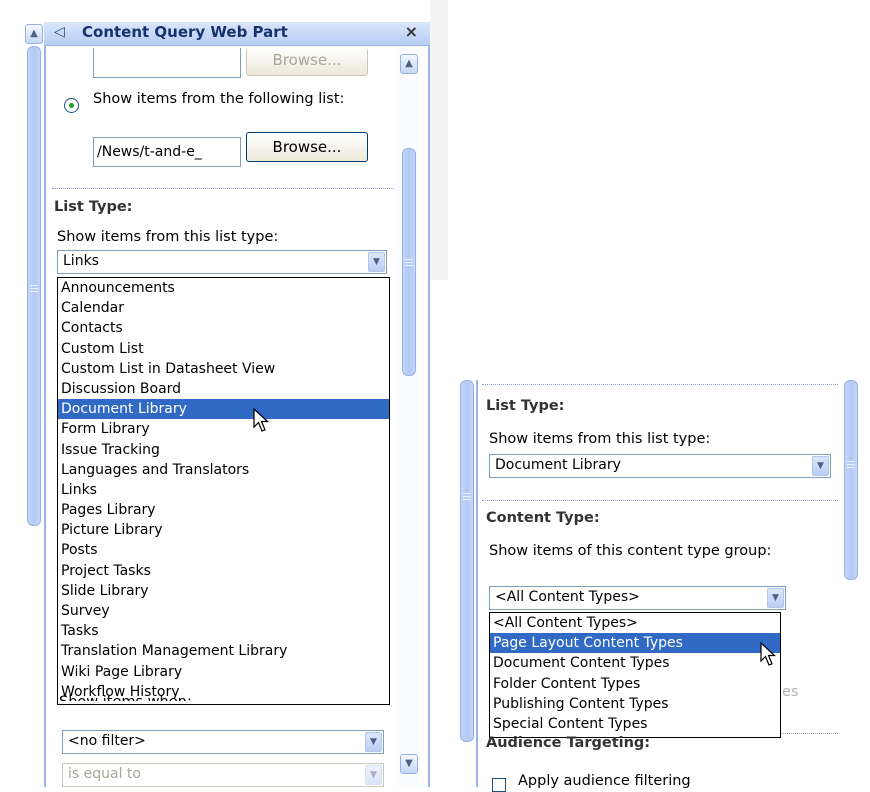 Image resolution: width=870 pixels, height=792 pixels. What do you see at coordinates (635, 663) in the screenshot?
I see `list-item: Document Content Types` at bounding box center [635, 663].